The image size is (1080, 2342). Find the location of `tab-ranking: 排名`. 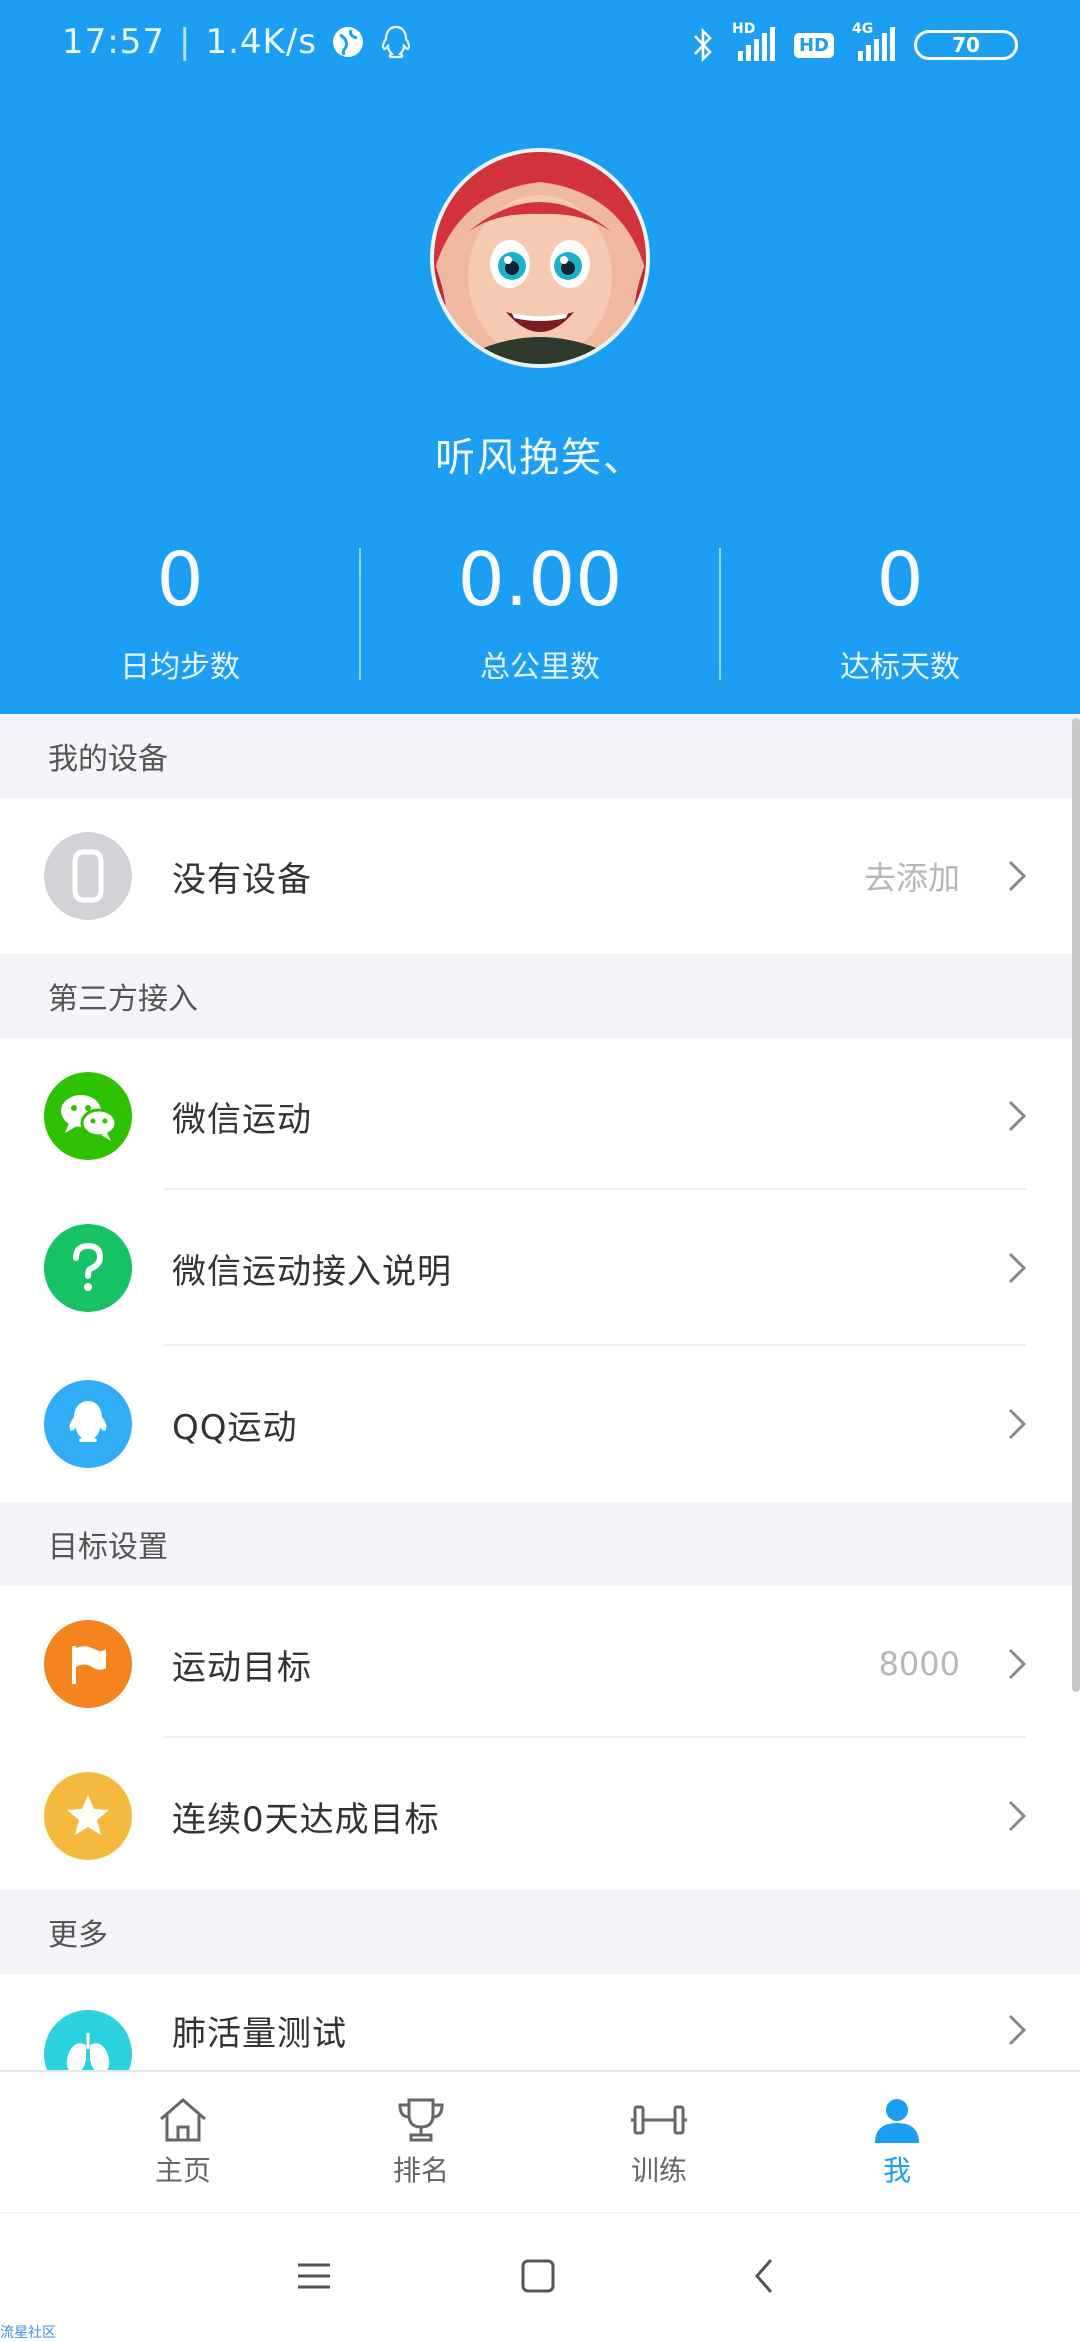

tab-ranking: 排名 is located at coordinates (421, 2142).